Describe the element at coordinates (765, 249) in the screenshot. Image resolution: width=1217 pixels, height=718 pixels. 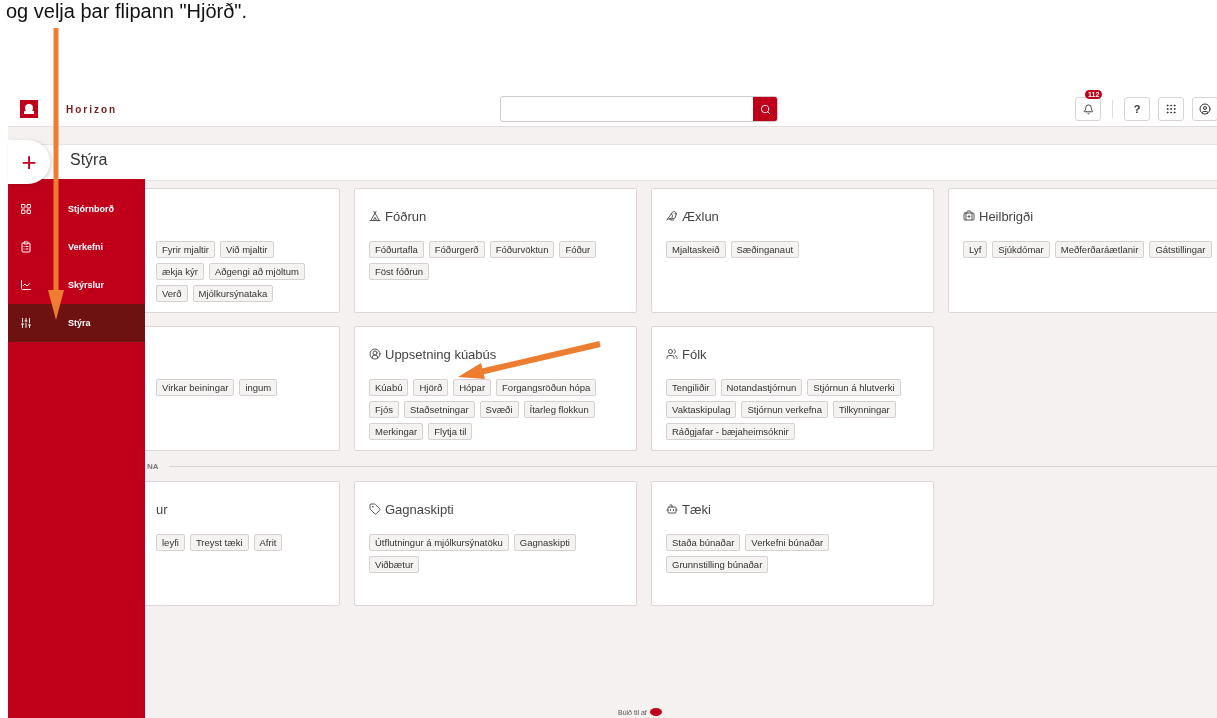
I see `menu-chip: Sæðinganaut` at that location.